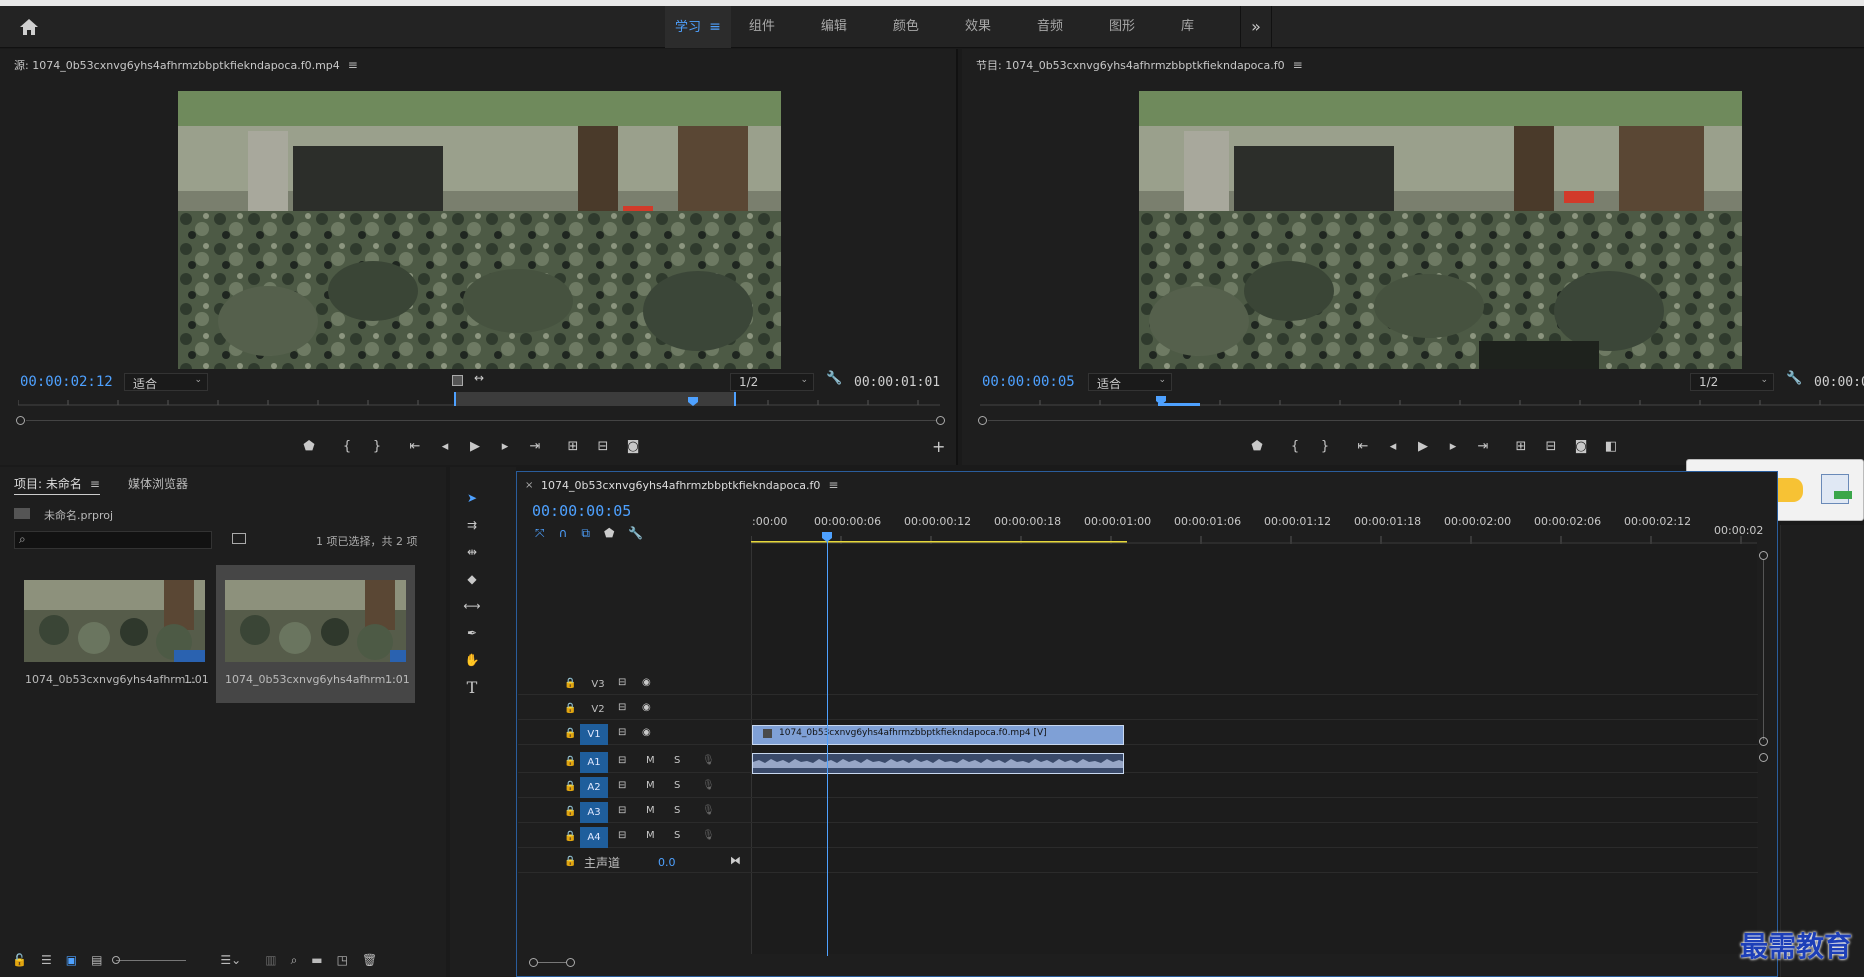 The width and height of the screenshot is (1864, 977). I want to click on audio-clip-a1, so click(938, 763).